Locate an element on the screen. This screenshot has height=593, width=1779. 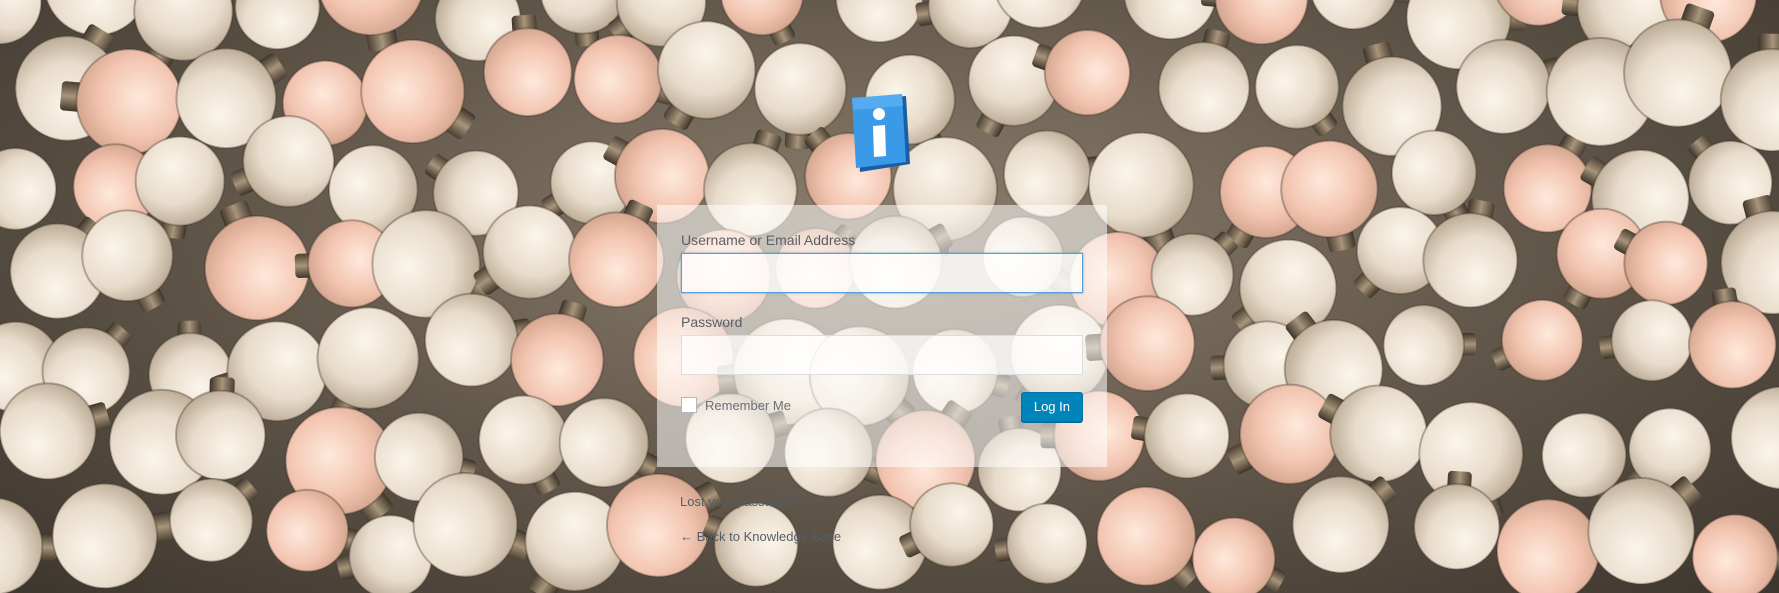
info-icon is located at coordinates (881, 133).